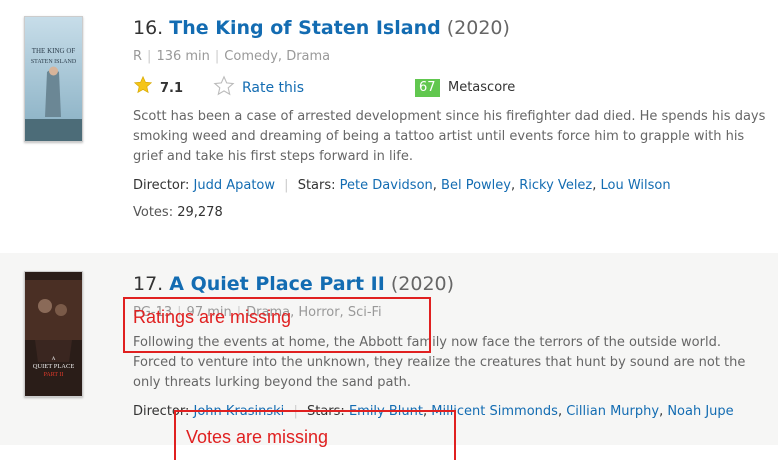  I want to click on list-index: 17., so click(148, 284).